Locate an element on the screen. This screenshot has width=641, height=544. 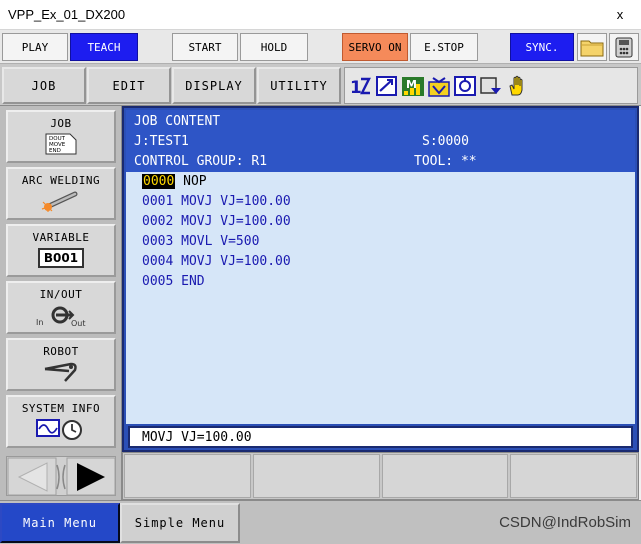
control-group: CONTROL GROUP: R1 is located at coordinates (201, 161).